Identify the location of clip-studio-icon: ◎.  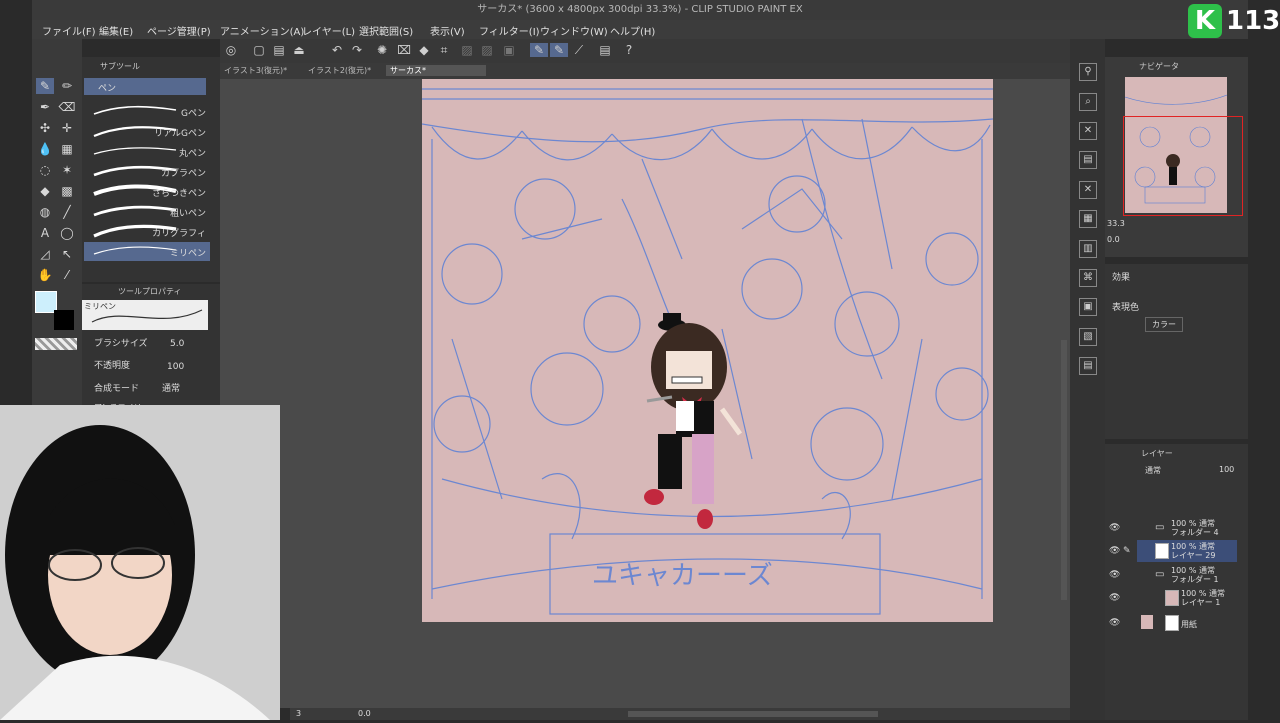
(231, 50).